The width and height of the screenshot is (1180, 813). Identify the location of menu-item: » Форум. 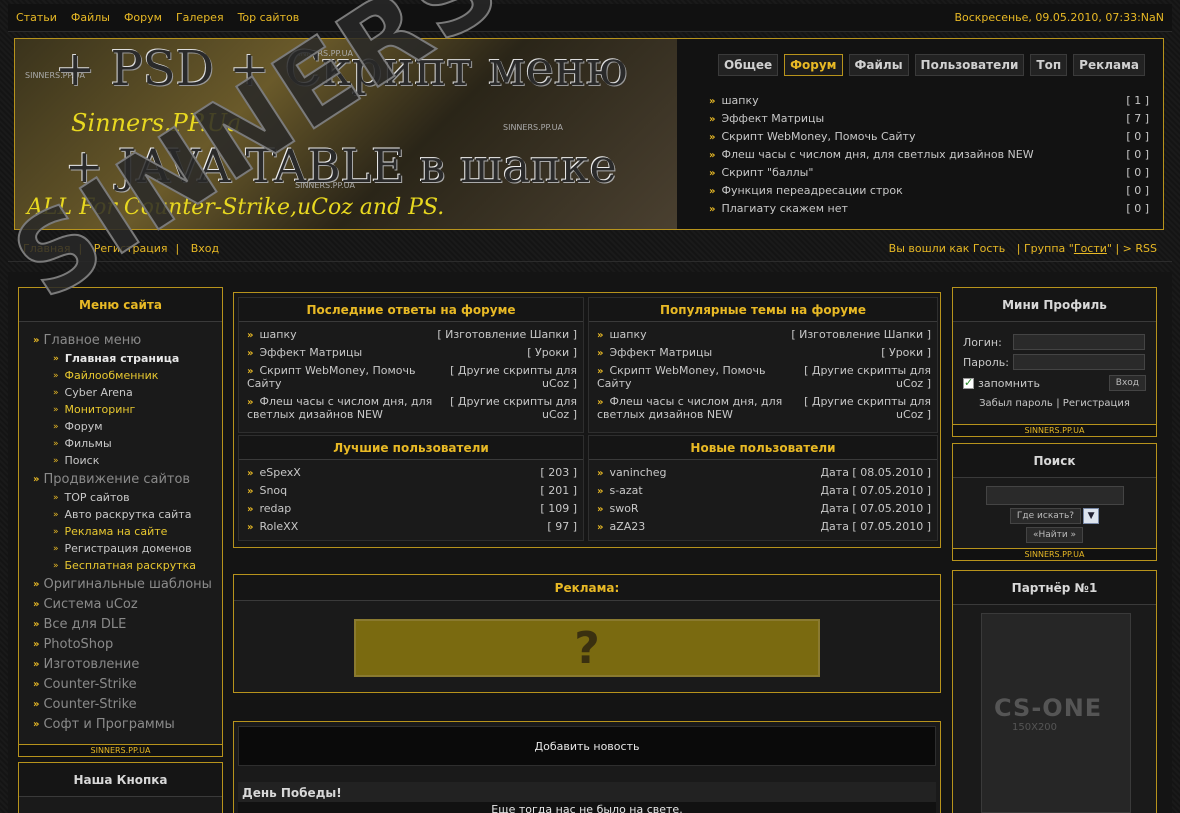
(127, 426).